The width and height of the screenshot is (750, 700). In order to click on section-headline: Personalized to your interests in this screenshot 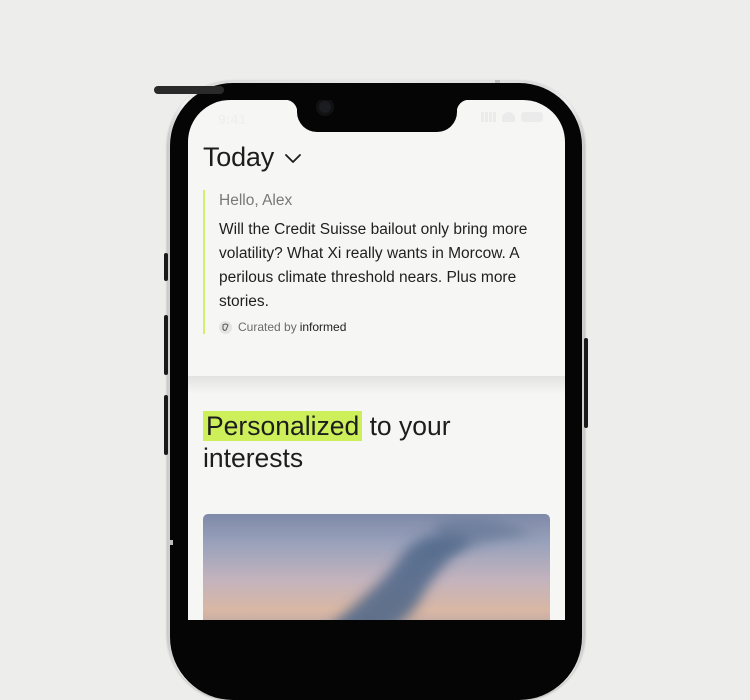, I will do `click(373, 442)`.